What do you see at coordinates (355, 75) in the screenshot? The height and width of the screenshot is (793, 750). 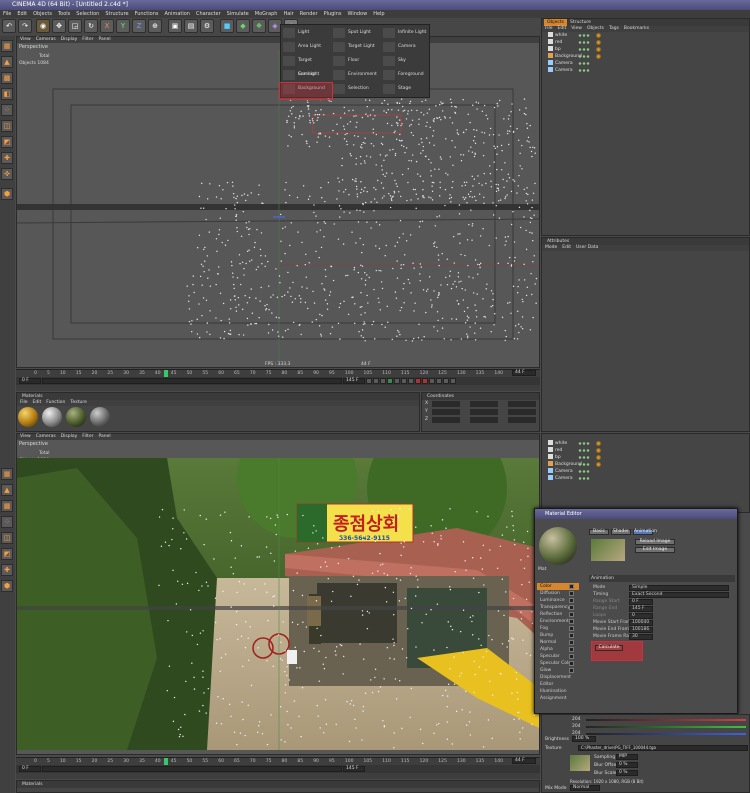 I see `menu-item-environment: Environment` at bounding box center [355, 75].